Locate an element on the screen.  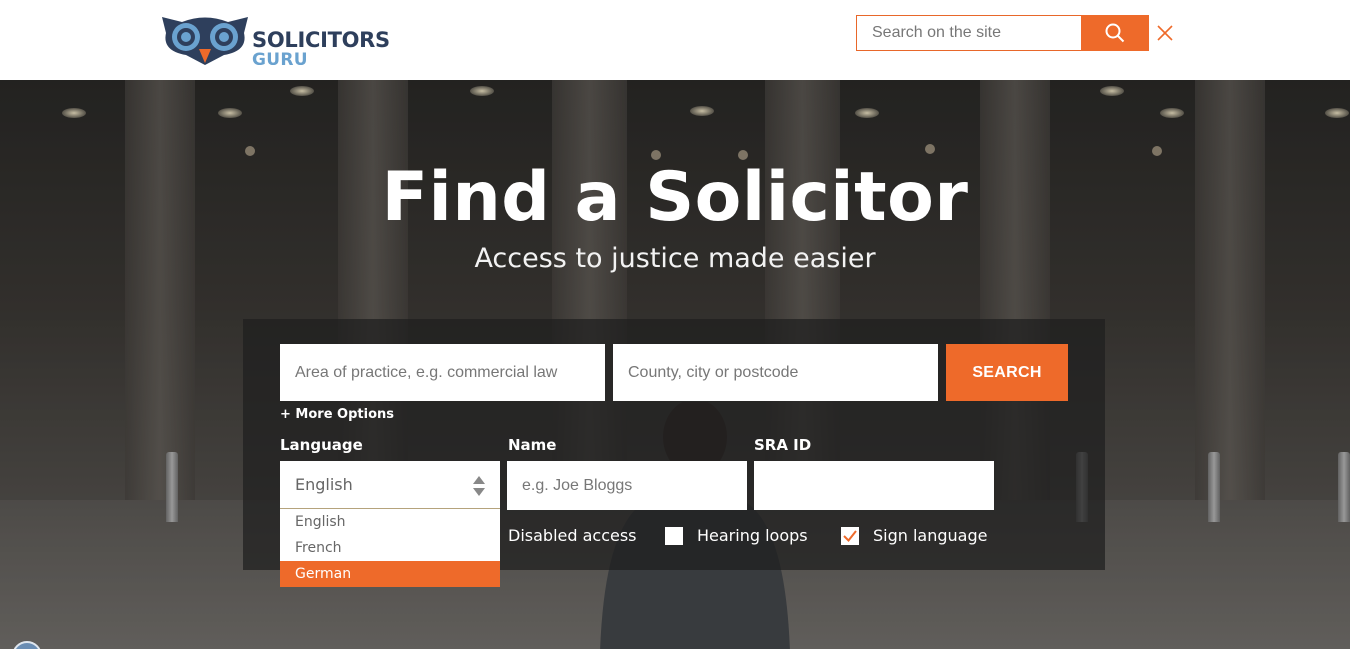
language-select: English is located at coordinates (390, 485).